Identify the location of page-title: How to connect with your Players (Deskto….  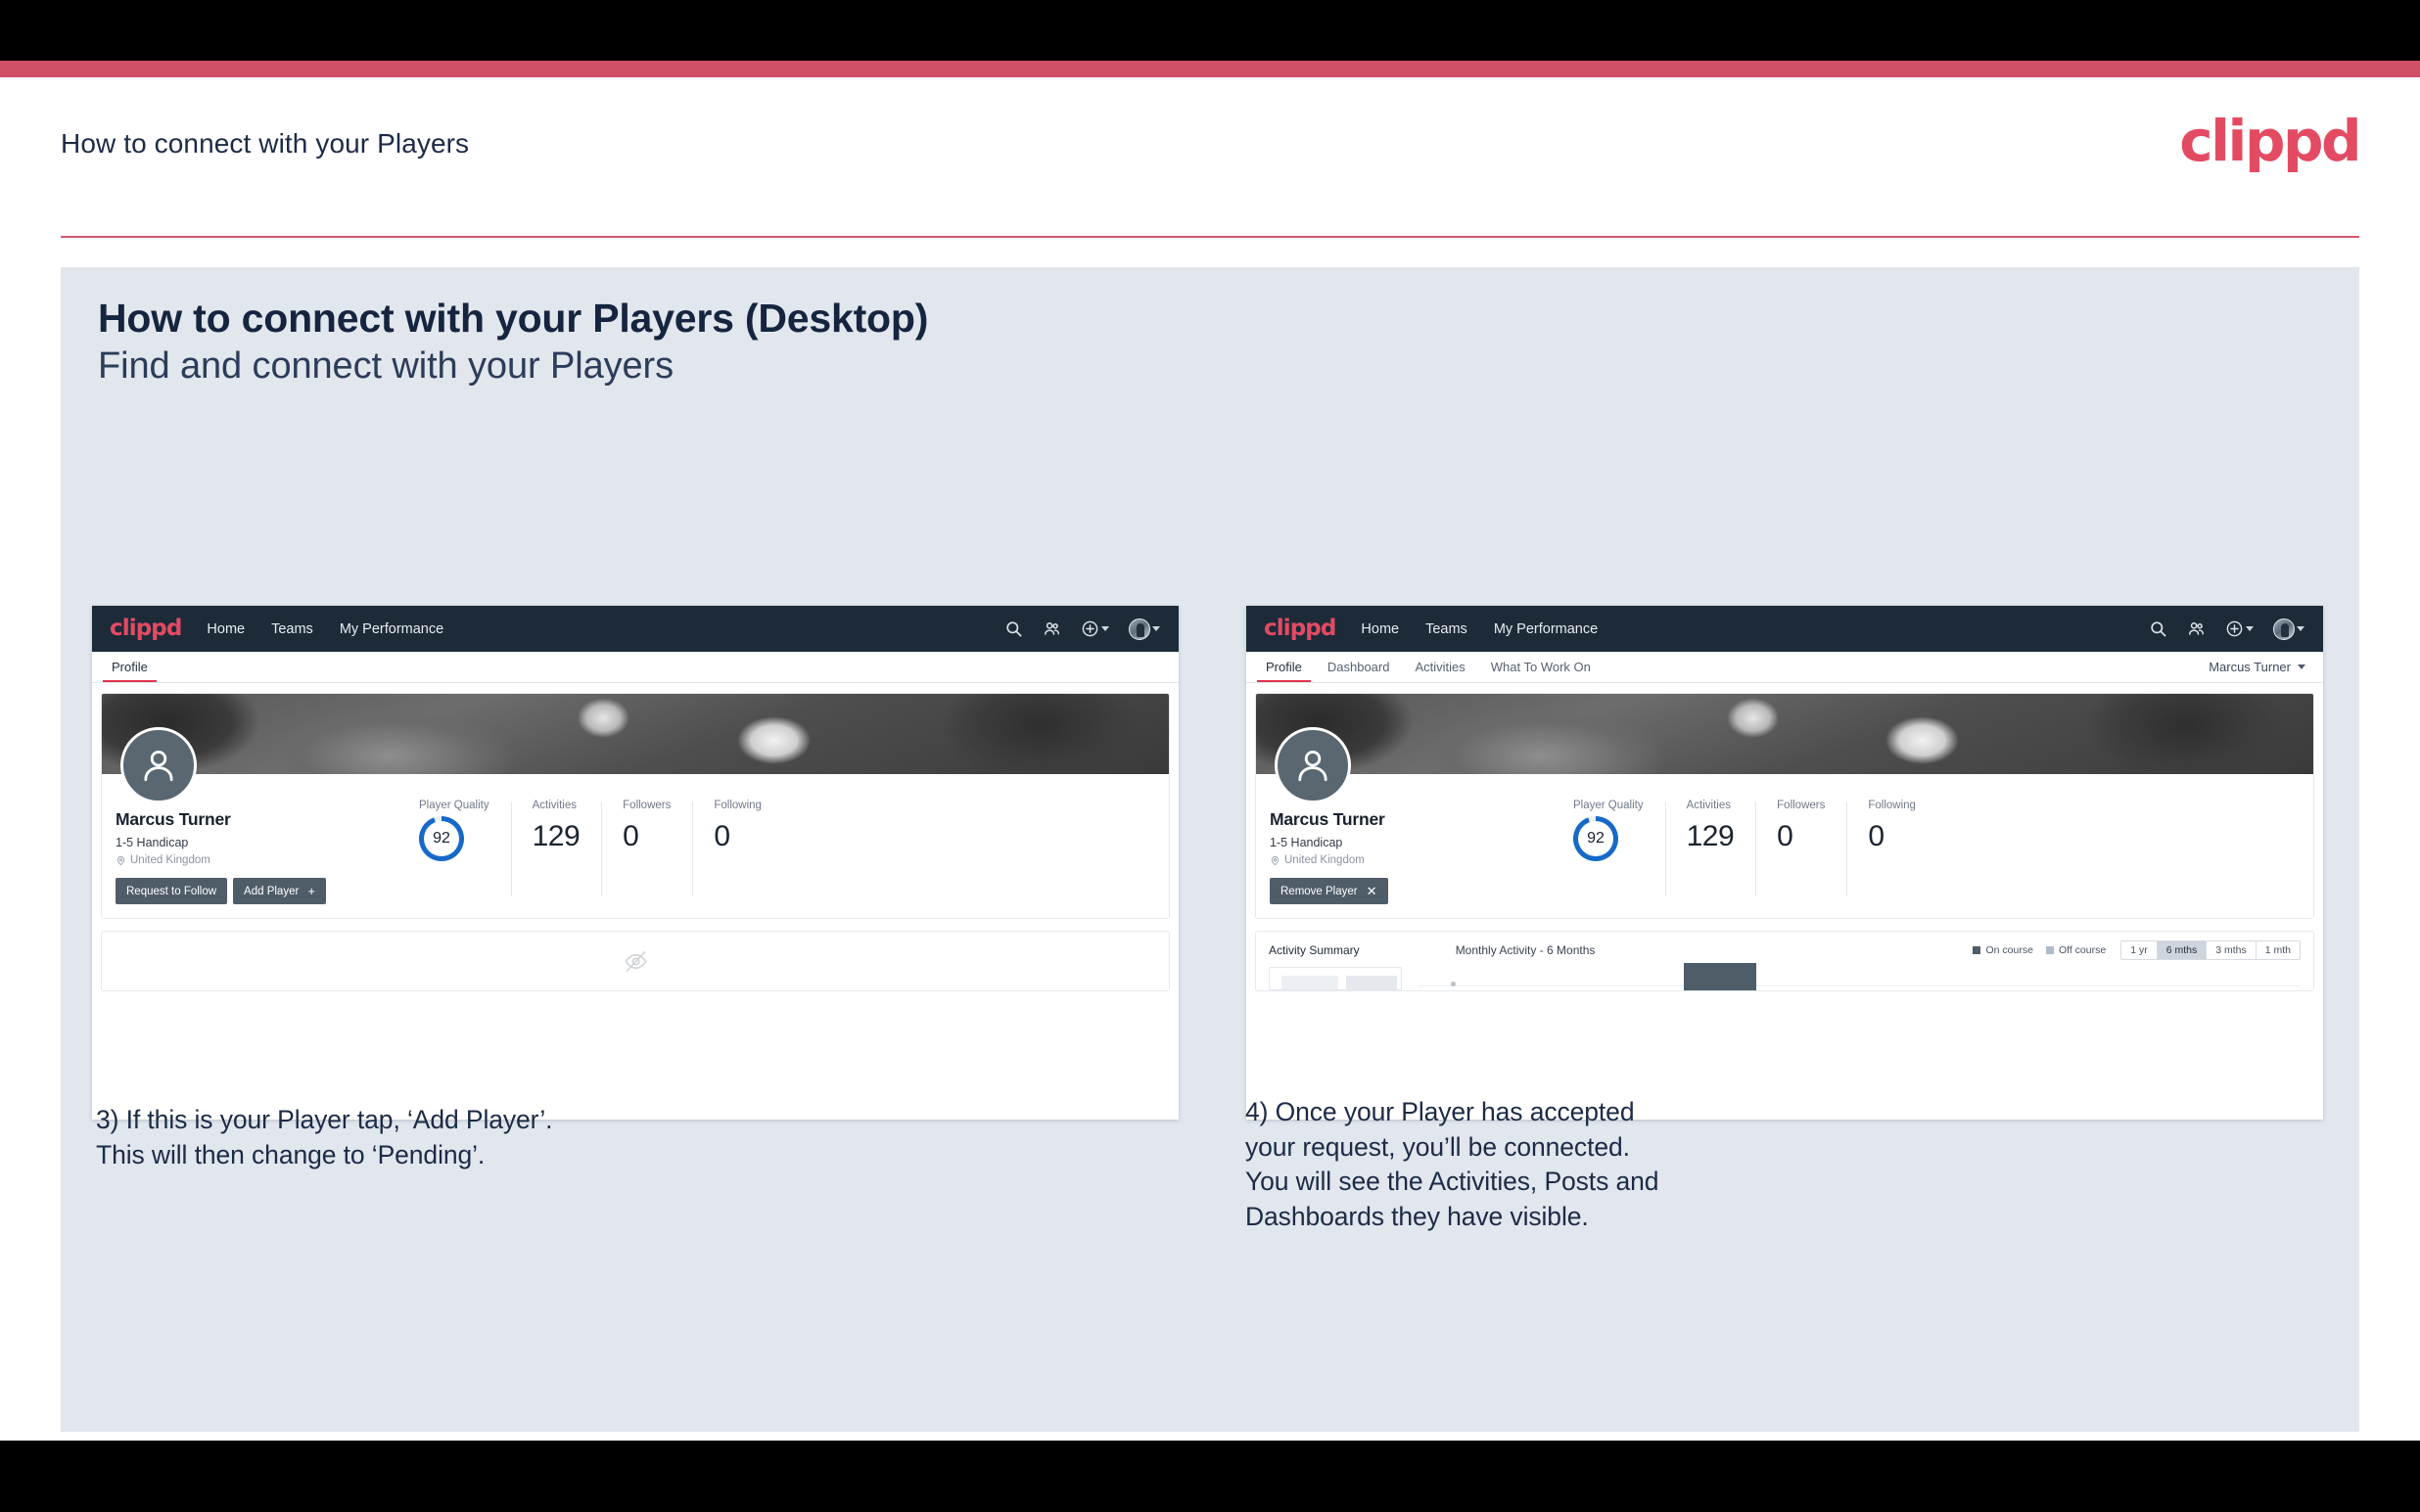
(513, 318).